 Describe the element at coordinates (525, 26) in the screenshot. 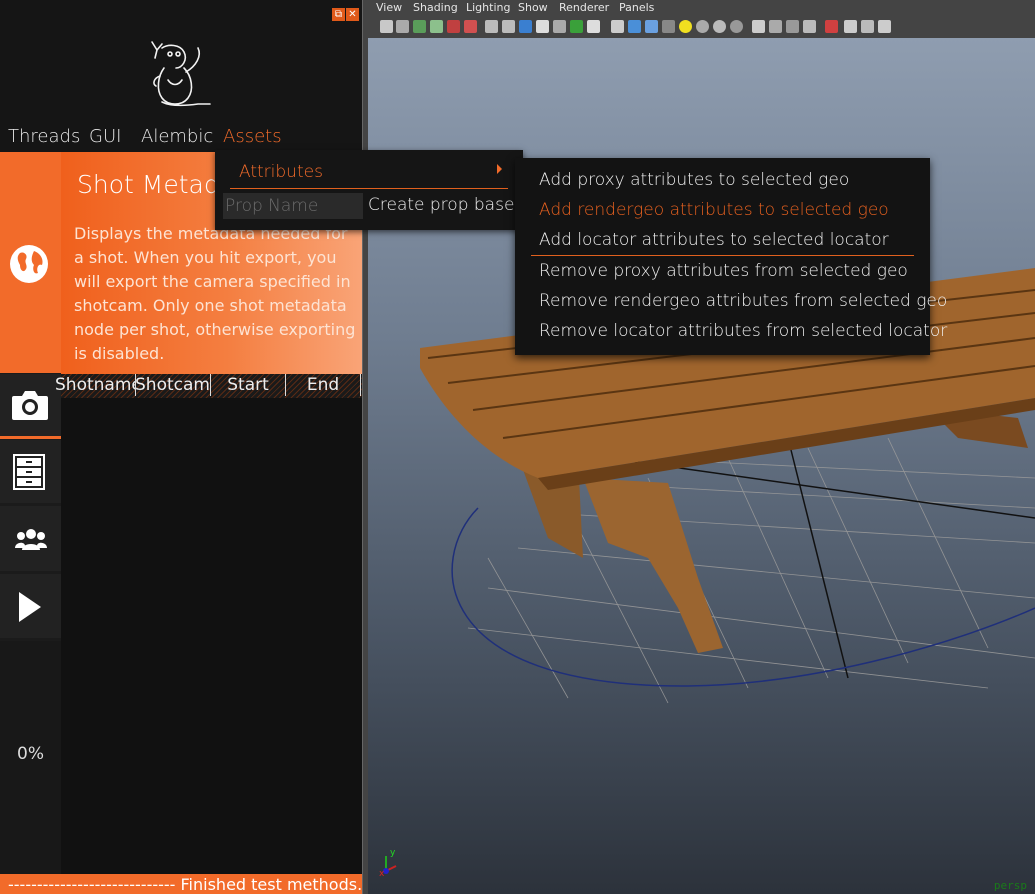

I see `resolution-gate-icon` at that location.